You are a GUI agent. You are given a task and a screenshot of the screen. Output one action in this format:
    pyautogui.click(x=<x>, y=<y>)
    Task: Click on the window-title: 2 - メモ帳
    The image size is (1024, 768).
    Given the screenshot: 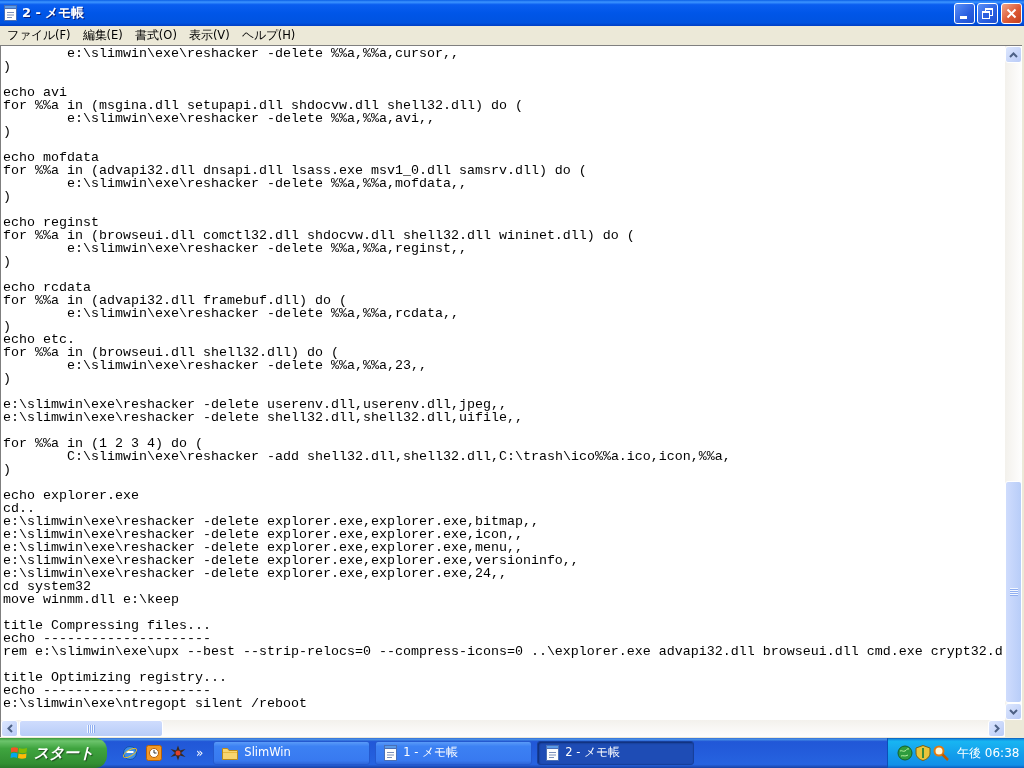 What is the action you would take?
    pyautogui.click(x=53, y=13)
    